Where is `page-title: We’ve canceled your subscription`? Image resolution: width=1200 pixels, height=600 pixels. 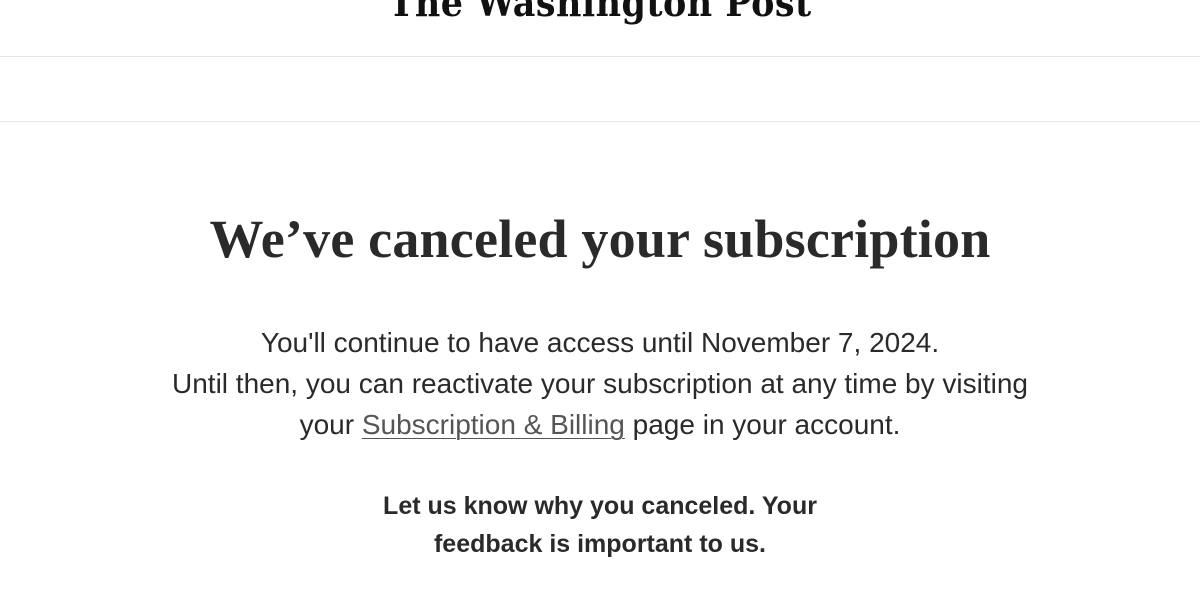
page-title: We’ve canceled your subscription is located at coordinates (600, 239).